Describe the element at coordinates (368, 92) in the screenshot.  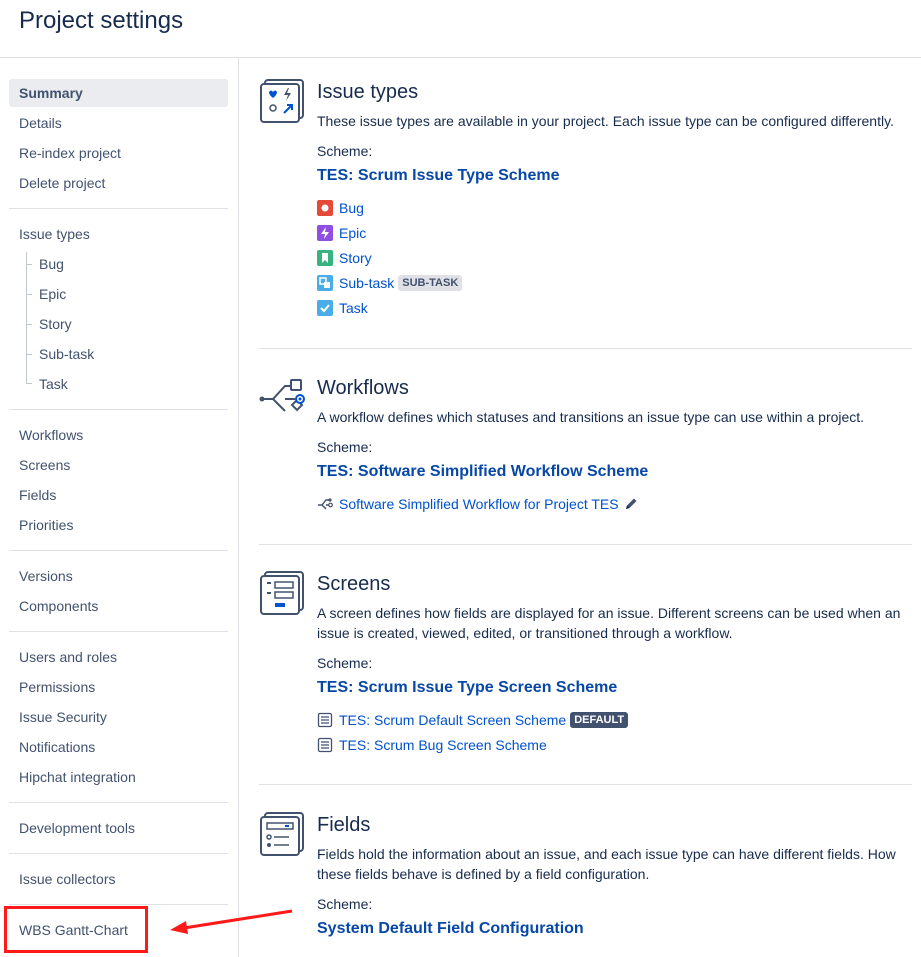
I see `issue-types-title: Issue types` at that location.